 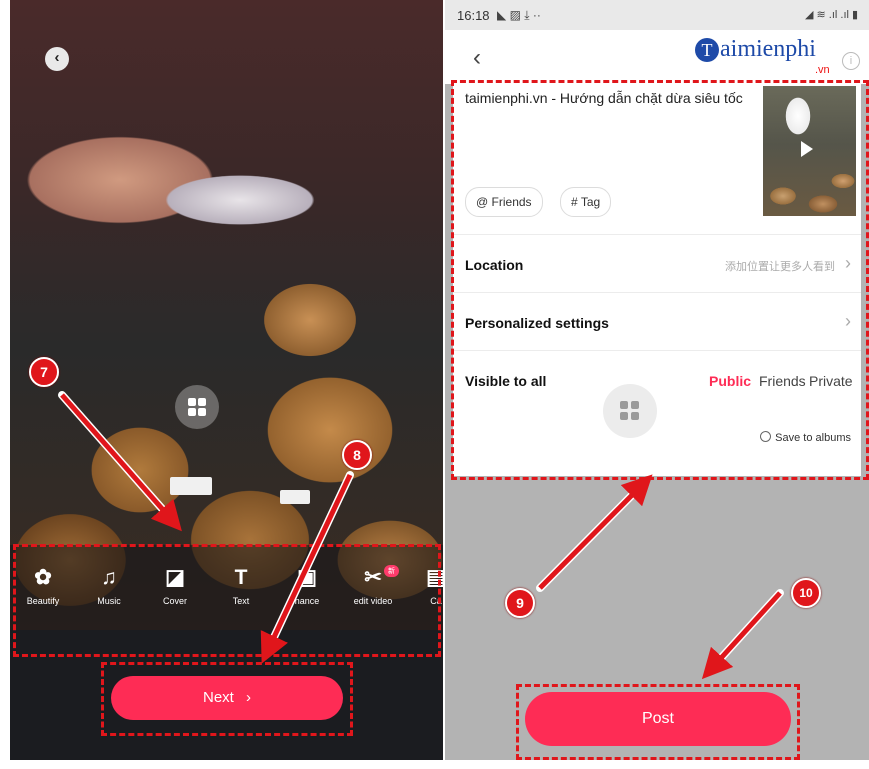 I want to click on step-badge-9: 9, so click(x=520, y=603).